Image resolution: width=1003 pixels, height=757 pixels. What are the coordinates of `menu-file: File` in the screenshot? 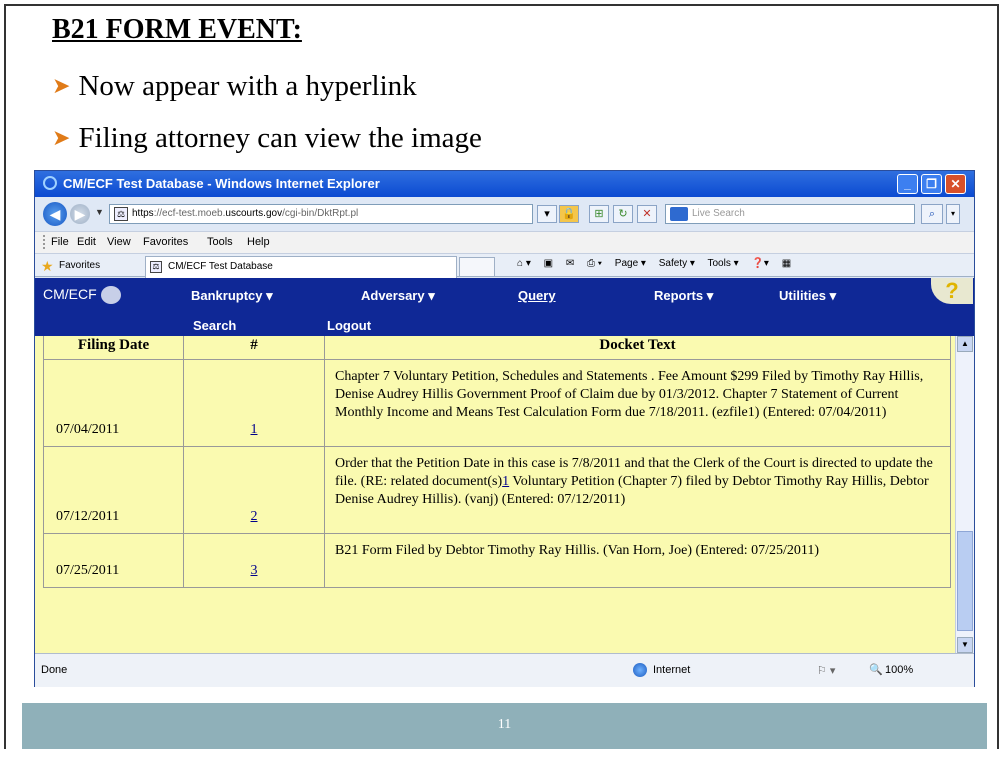 It's located at (60, 242).